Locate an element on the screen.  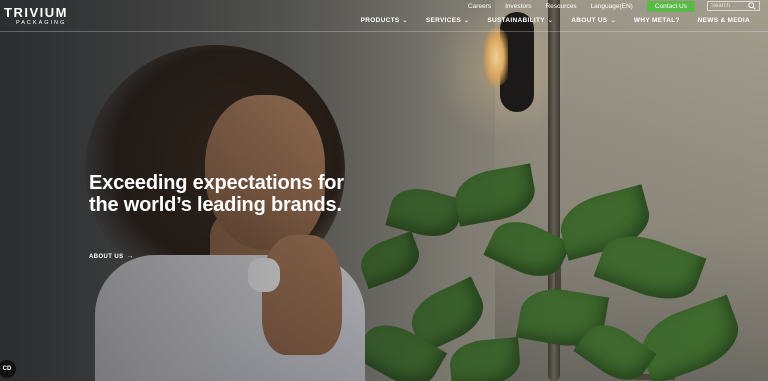
nav-news-media-label: NEWS & MEDIA is located at coordinates (723, 20).